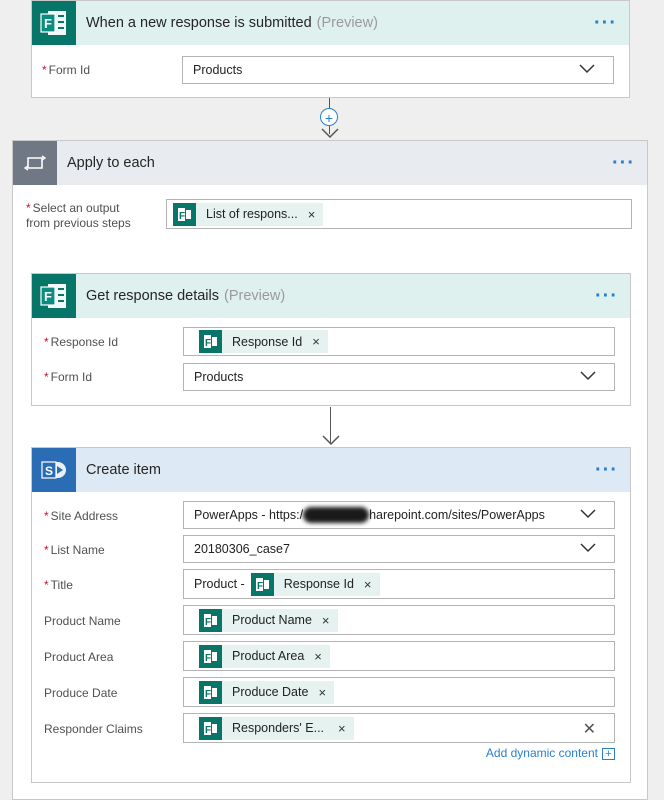 This screenshot has height=800, width=664. Describe the element at coordinates (54, 470) in the screenshot. I see `sharepoint-icon: S` at that location.